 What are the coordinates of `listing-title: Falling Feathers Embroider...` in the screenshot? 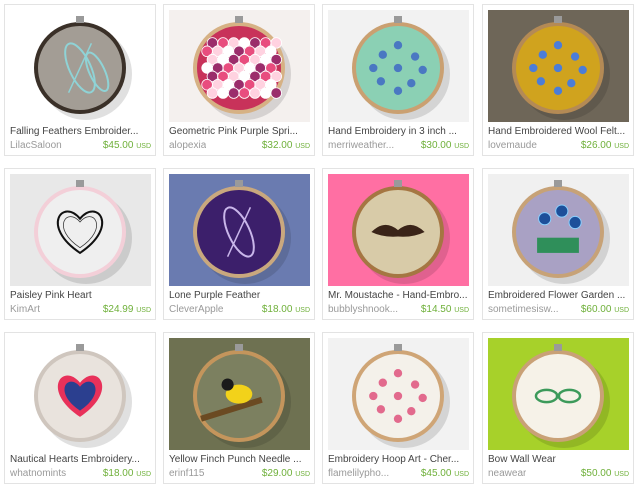 It's located at (80, 131).